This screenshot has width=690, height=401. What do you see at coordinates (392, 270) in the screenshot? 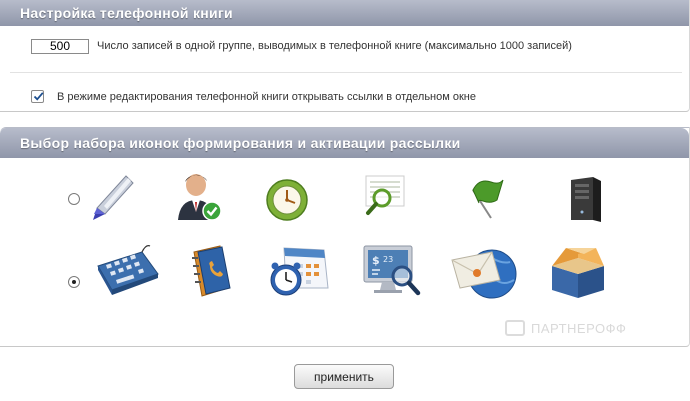
I see `monitor-magnifier-icon: $ 23` at bounding box center [392, 270].